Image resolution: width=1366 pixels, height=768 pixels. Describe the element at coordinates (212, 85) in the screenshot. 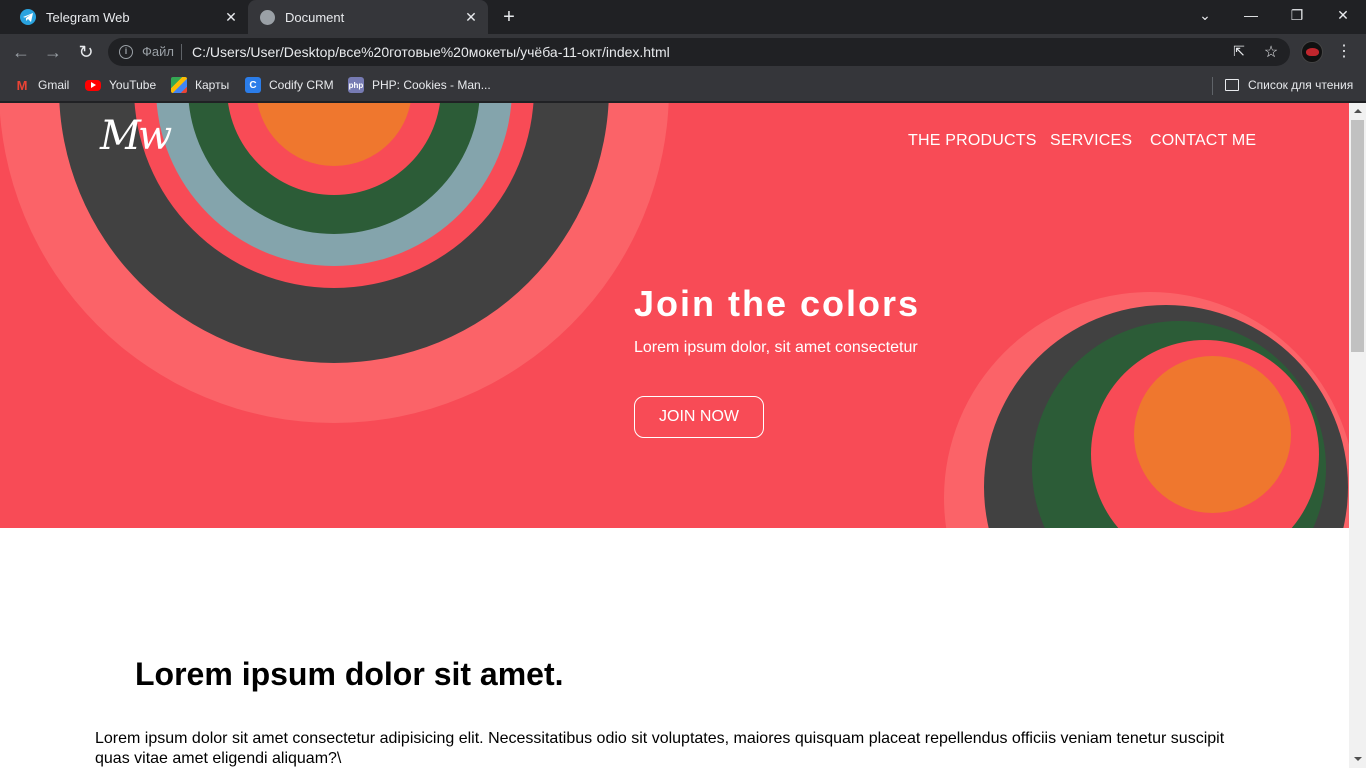

I see `bookmark-label: Карты` at that location.